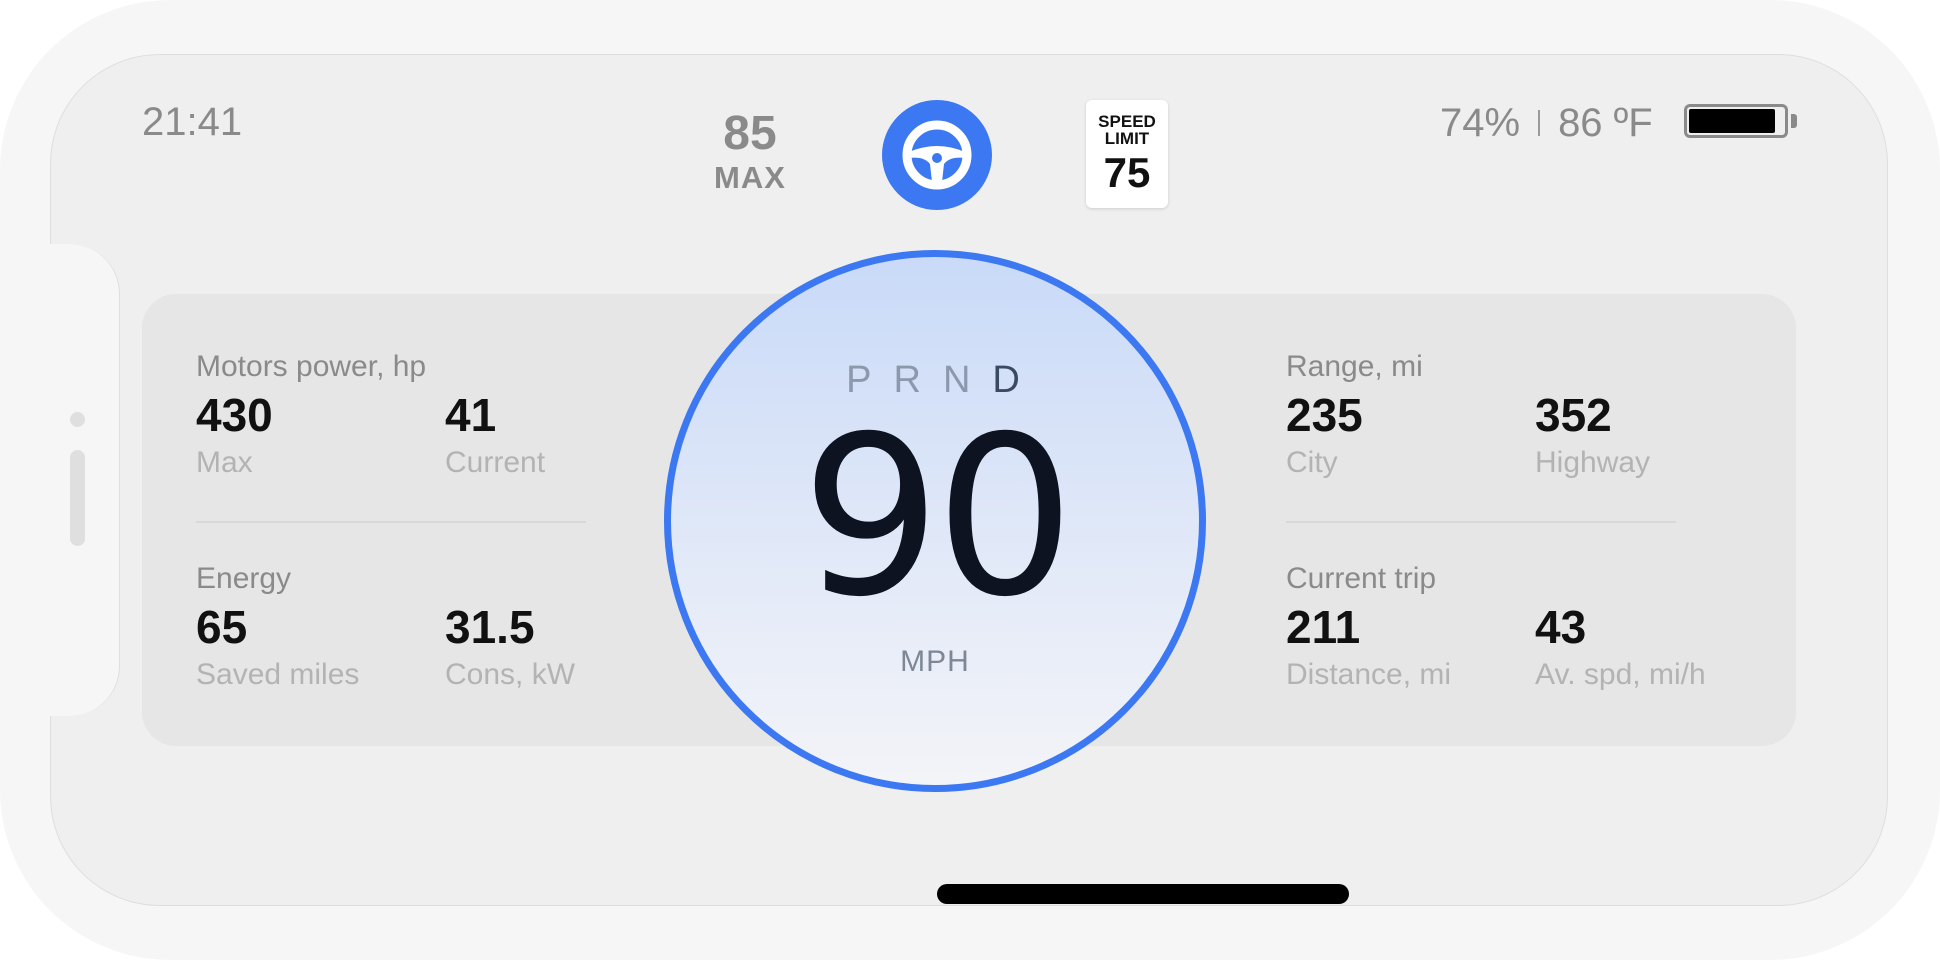 The height and width of the screenshot is (960, 1940). I want to click on motors-power-group: Motors power, hp 430 Max 41 Current, so click(396, 420).